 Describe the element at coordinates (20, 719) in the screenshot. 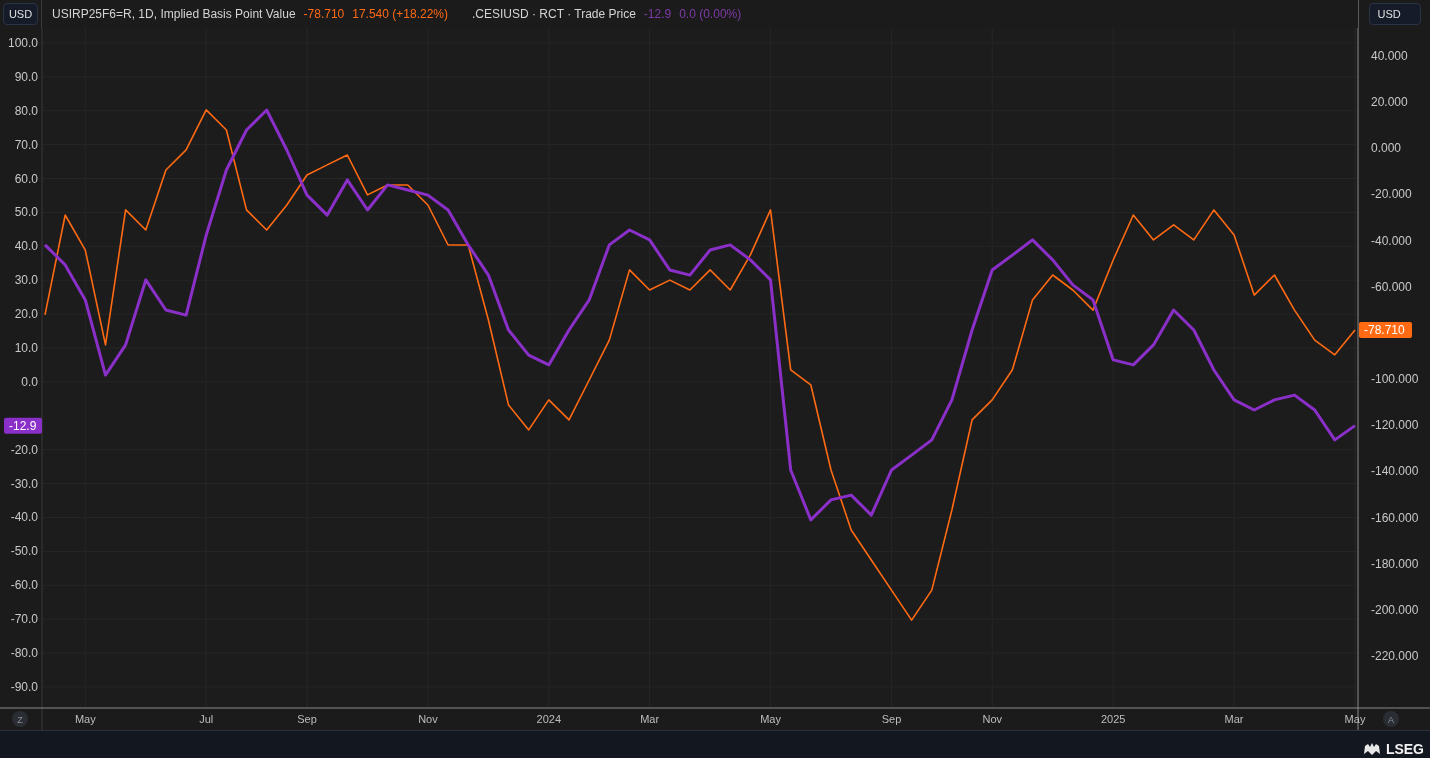

I see `axis-button: Z` at that location.